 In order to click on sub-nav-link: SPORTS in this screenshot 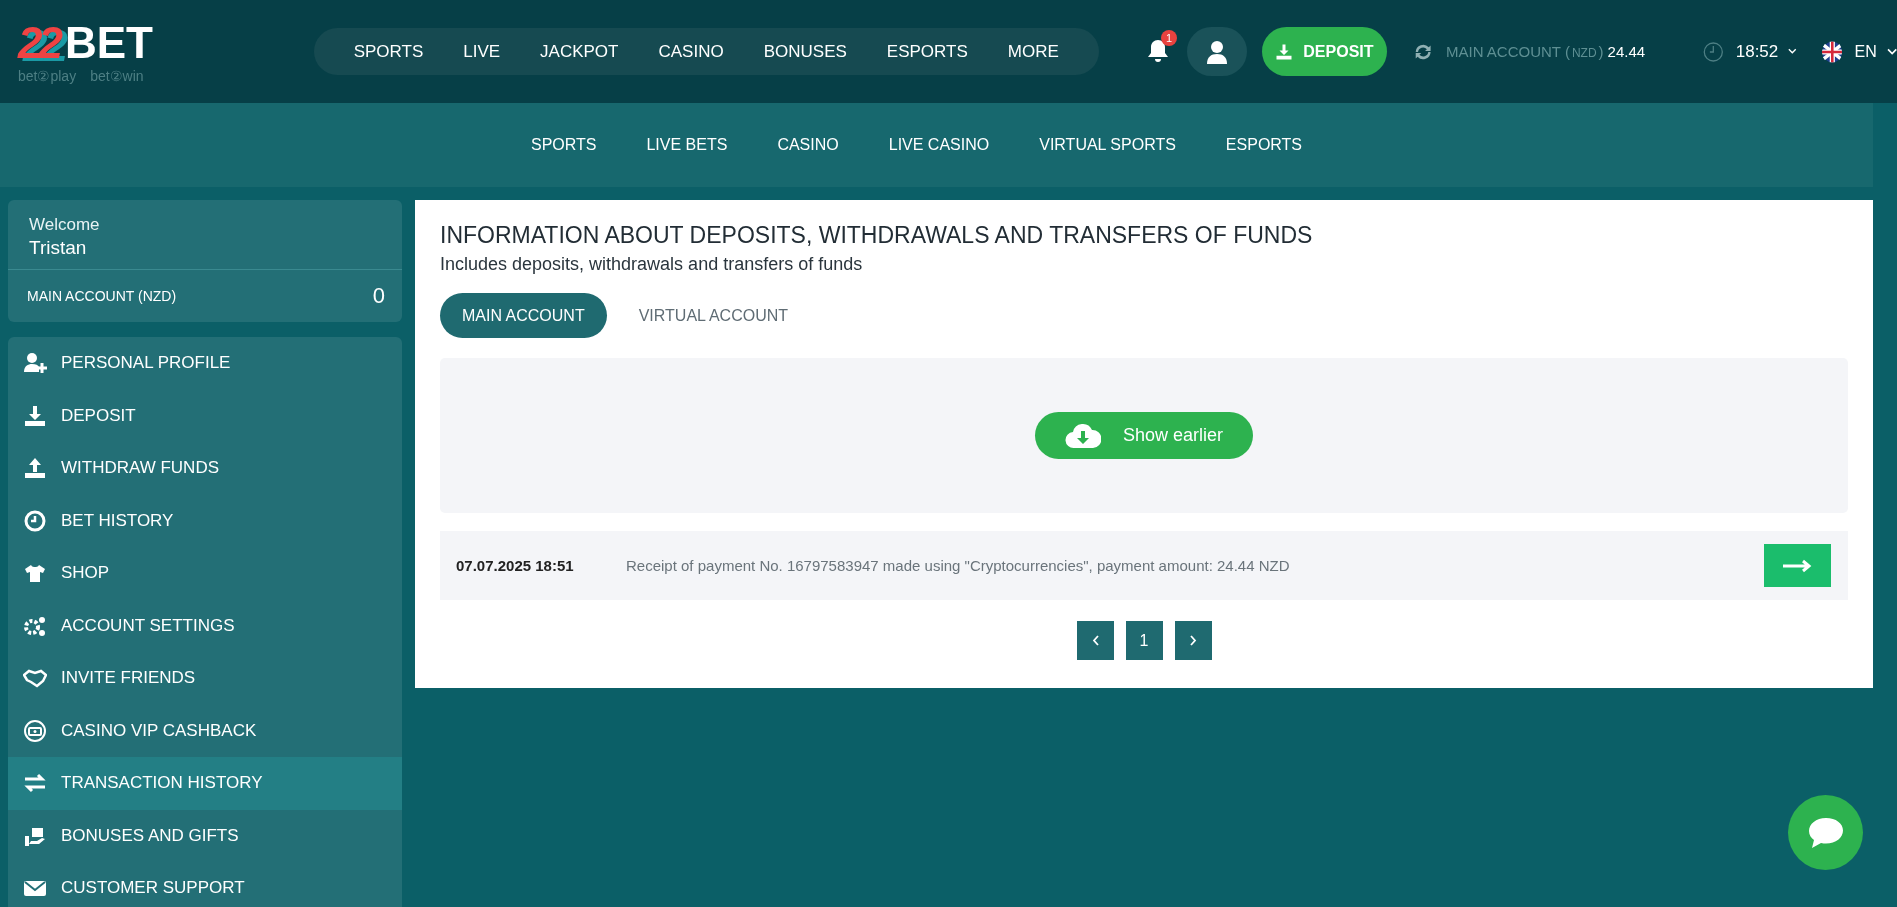, I will do `click(563, 145)`.